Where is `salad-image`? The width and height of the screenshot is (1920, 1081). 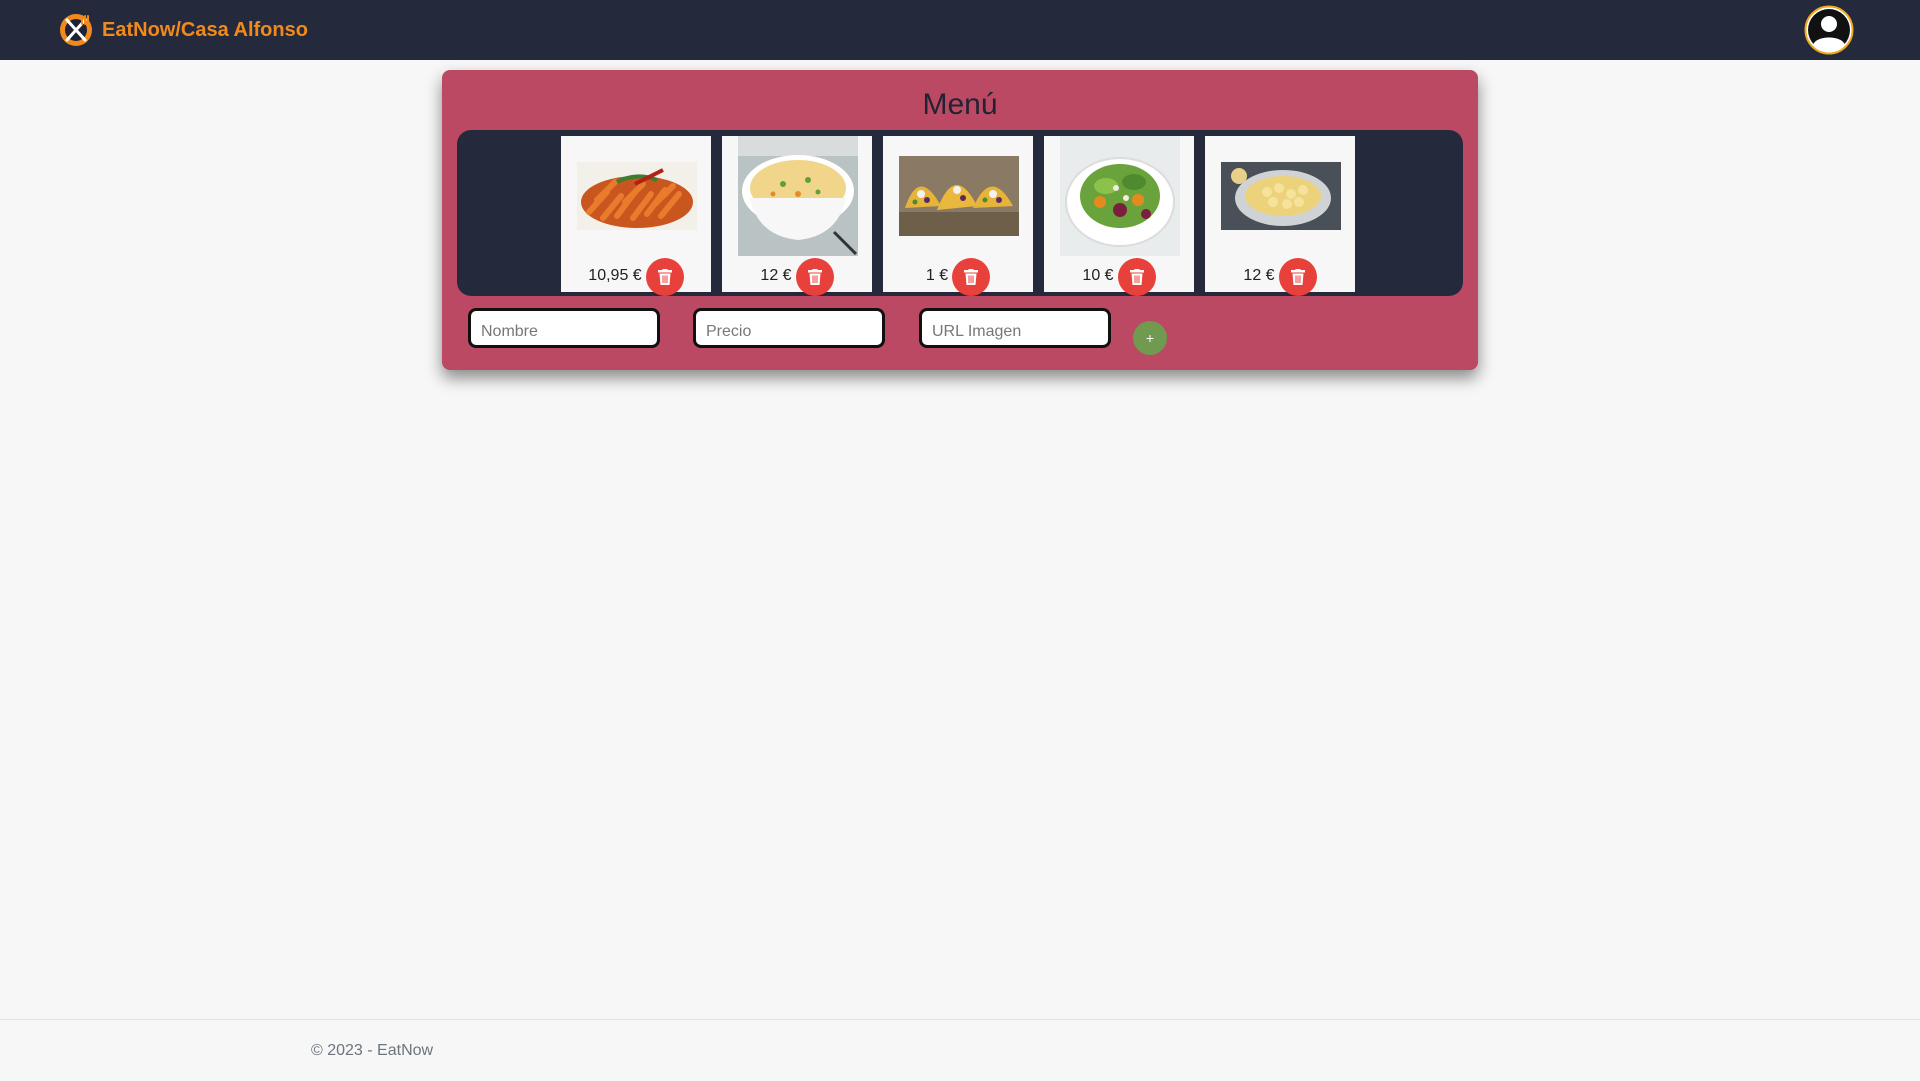 salad-image is located at coordinates (1120, 196).